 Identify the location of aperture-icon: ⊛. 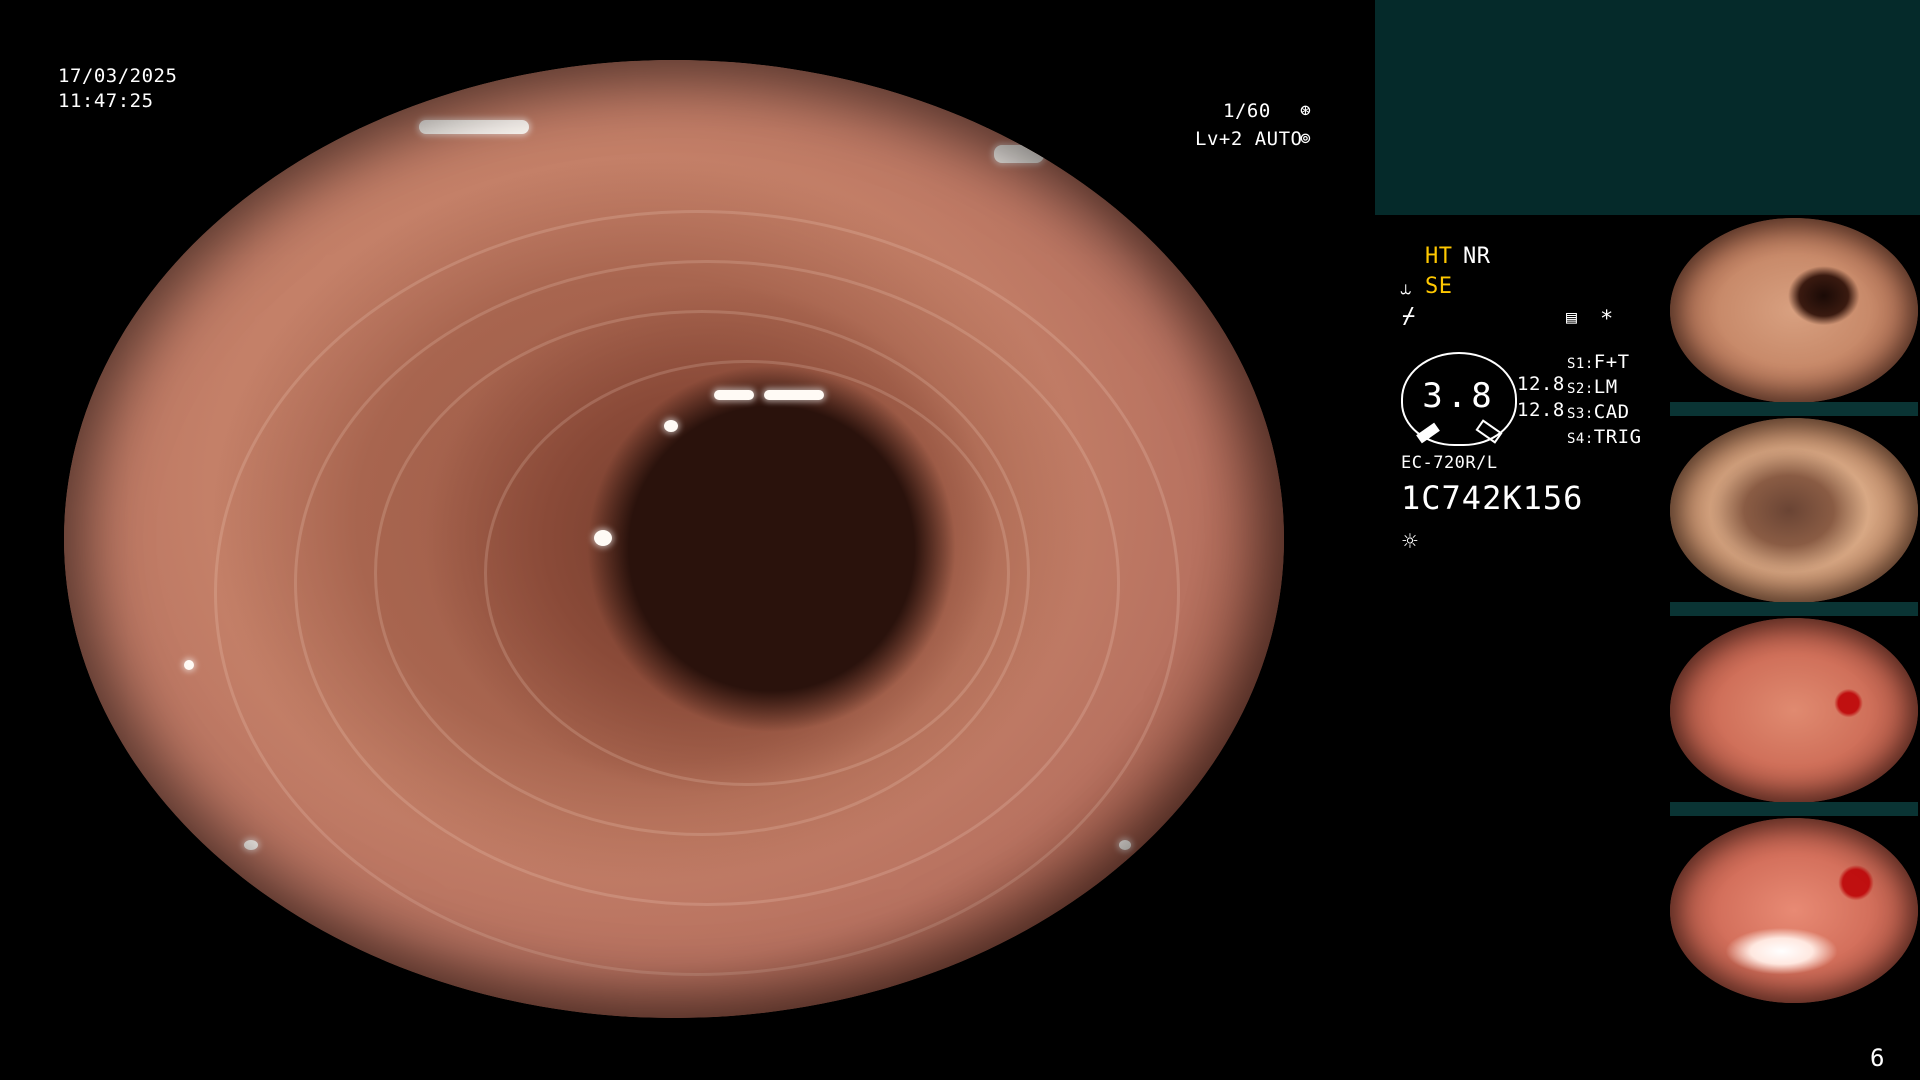
(1306, 110).